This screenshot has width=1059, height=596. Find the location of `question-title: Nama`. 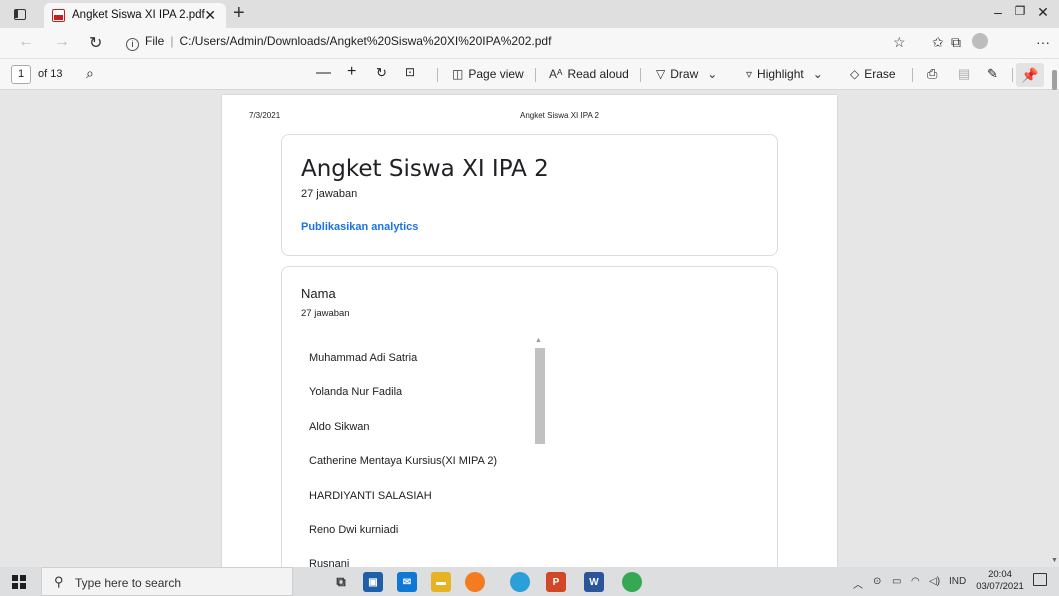

question-title: Nama is located at coordinates (318, 293).